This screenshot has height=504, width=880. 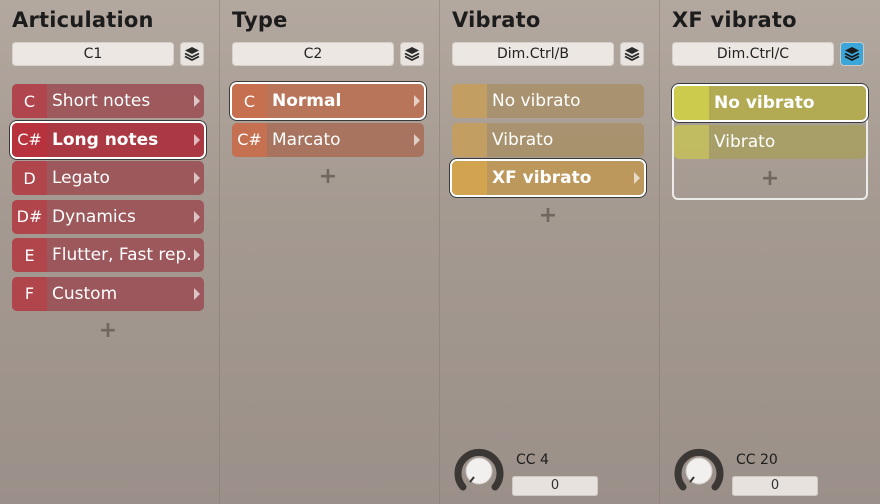 What do you see at coordinates (757, 460) in the screenshot?
I see `cc-label: CC 20` at bounding box center [757, 460].